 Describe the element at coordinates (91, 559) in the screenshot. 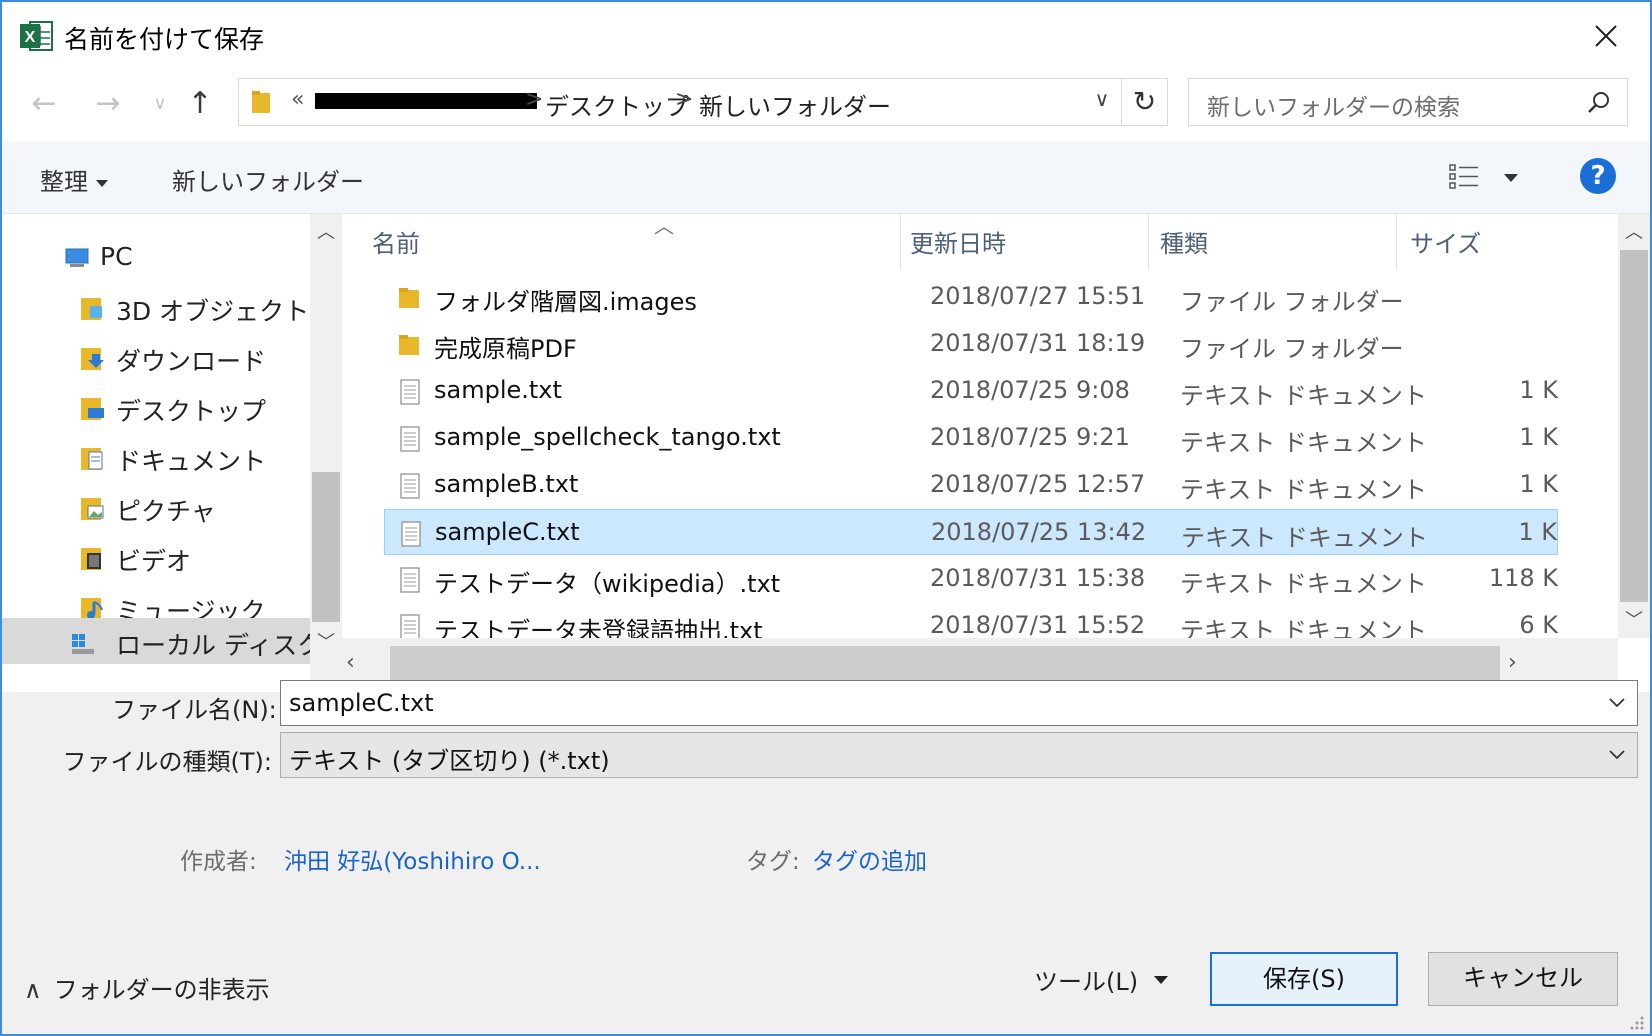

I see `videos-folder-icon` at that location.